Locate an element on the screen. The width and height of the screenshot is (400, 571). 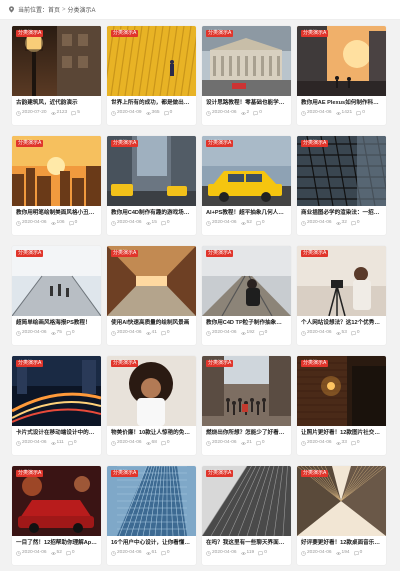
article-card: 分类演示A 16个用户中心设计，让你看懂展示更… 2020-04-06 61 0 is located at coordinates (151, 515).